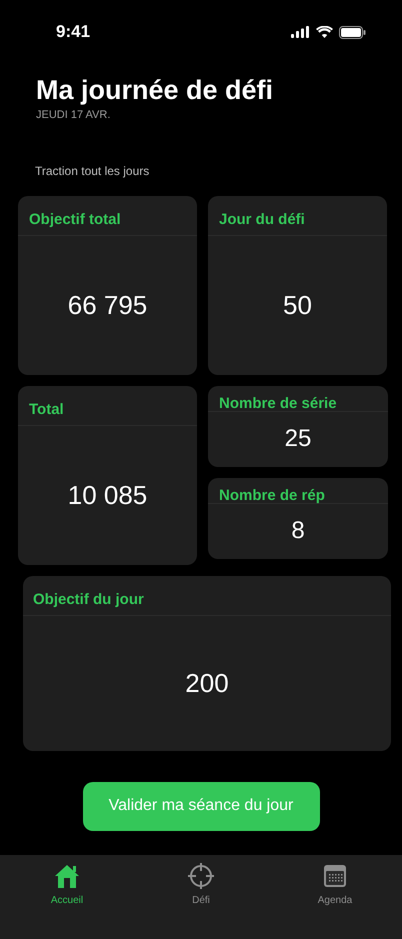 The width and height of the screenshot is (402, 939). What do you see at coordinates (298, 531) in the screenshot?
I see `card-value: 8` at bounding box center [298, 531].